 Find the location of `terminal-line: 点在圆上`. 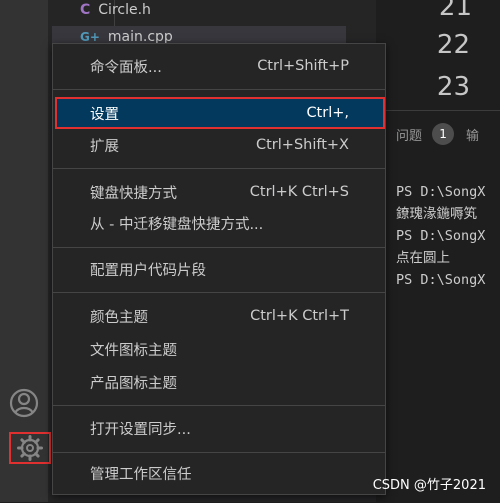

terminal-line: 点在圆上 is located at coordinates (423, 258).